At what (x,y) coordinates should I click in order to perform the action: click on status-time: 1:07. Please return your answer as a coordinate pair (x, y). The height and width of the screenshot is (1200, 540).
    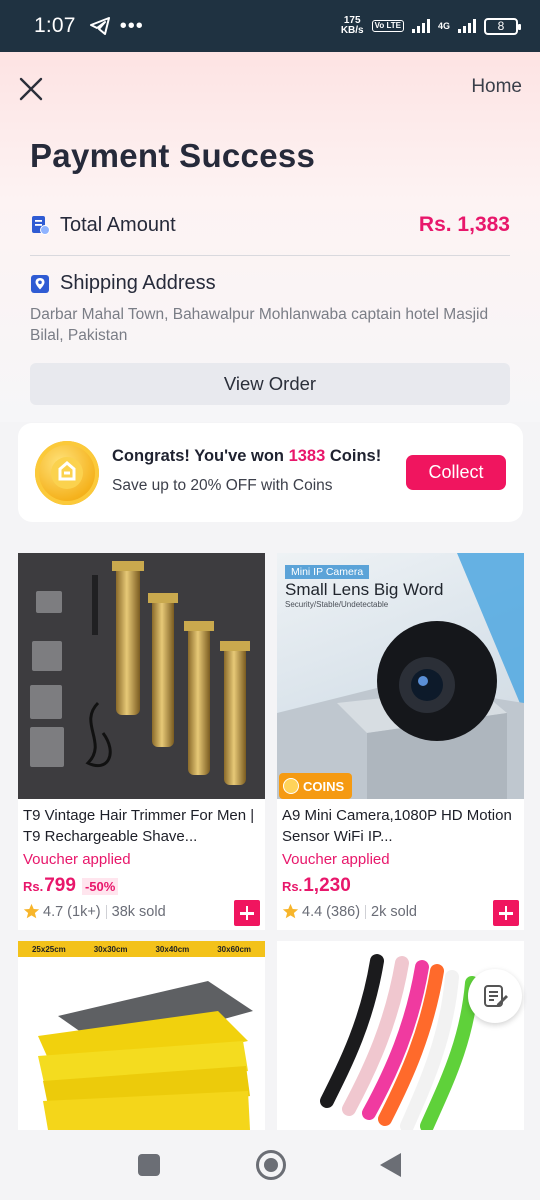
    Looking at the image, I should click on (55, 25).